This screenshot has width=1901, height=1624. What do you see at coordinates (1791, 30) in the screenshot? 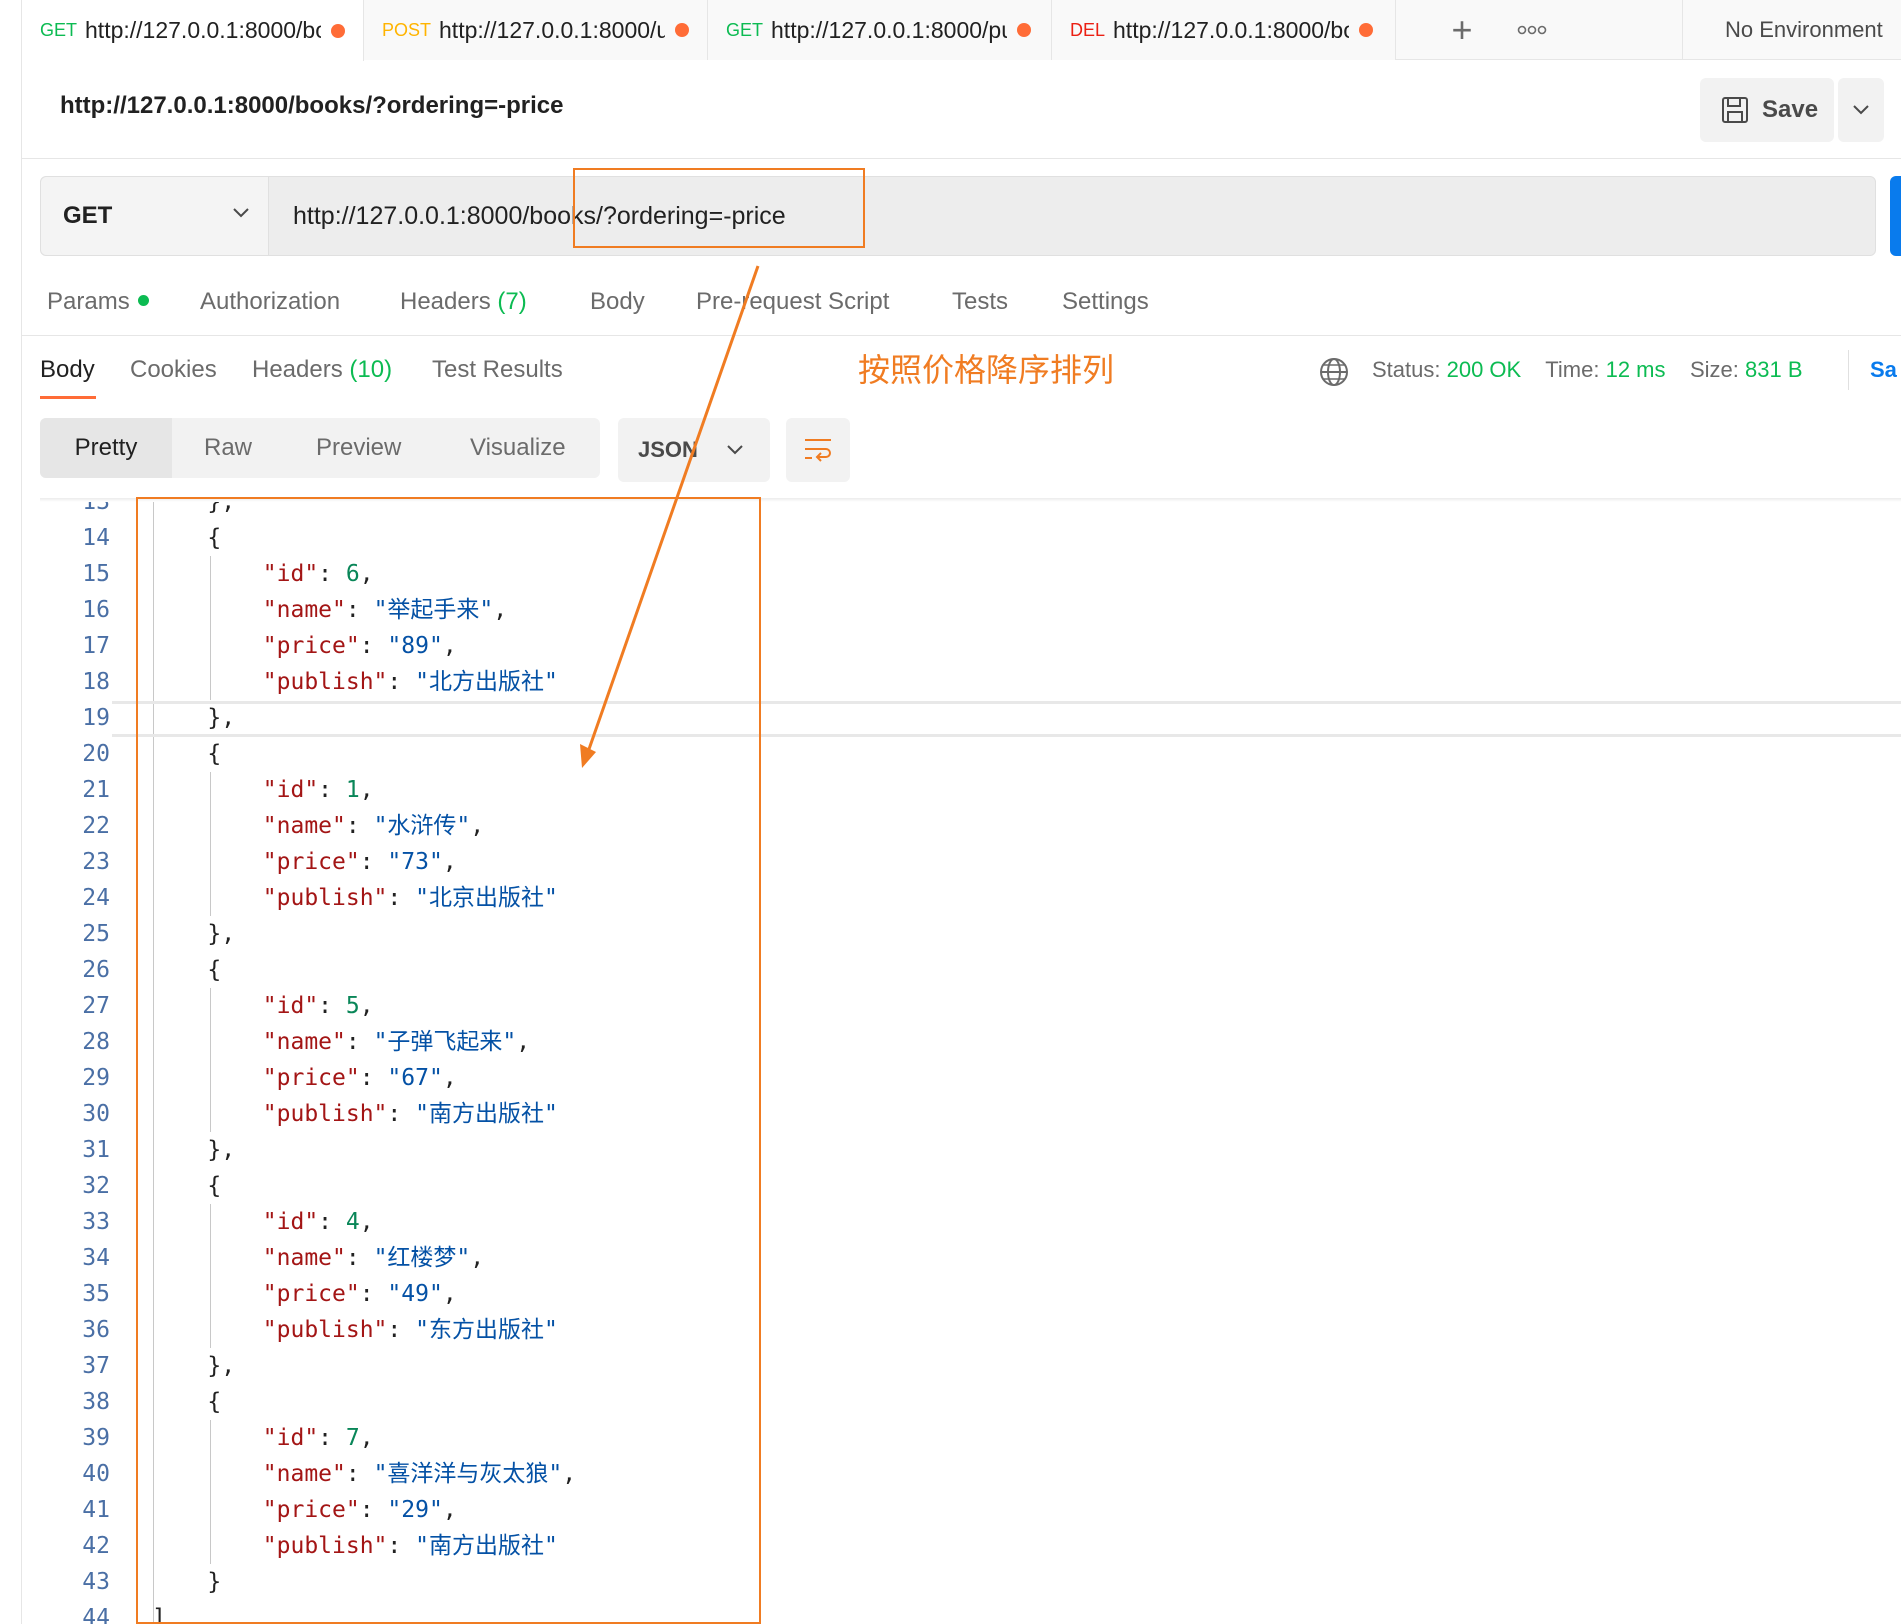
I see `environment-selector: No Environment` at bounding box center [1791, 30].